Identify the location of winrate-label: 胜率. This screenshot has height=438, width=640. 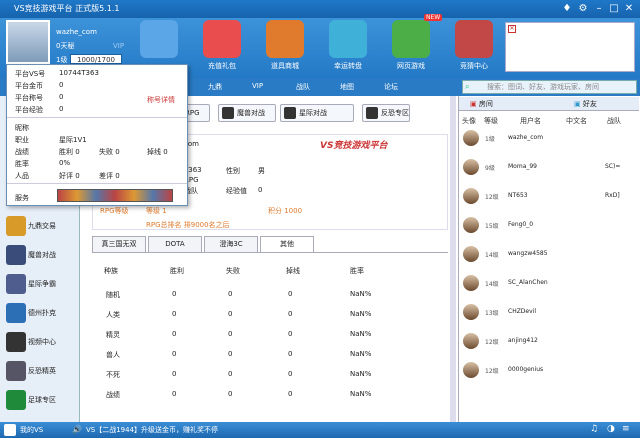
(22, 164).